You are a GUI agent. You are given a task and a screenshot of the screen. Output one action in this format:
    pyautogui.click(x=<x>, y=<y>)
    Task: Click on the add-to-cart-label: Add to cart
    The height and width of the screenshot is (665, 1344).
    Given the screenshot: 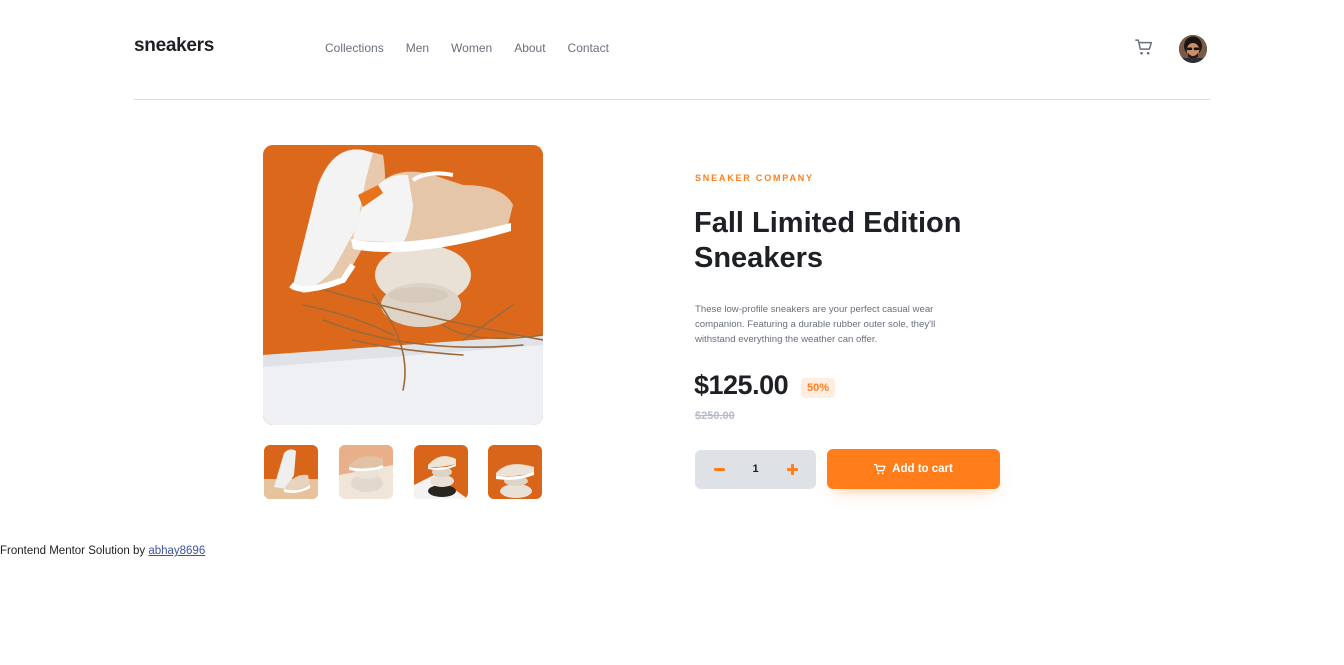 What is the action you would take?
    pyautogui.click(x=922, y=469)
    